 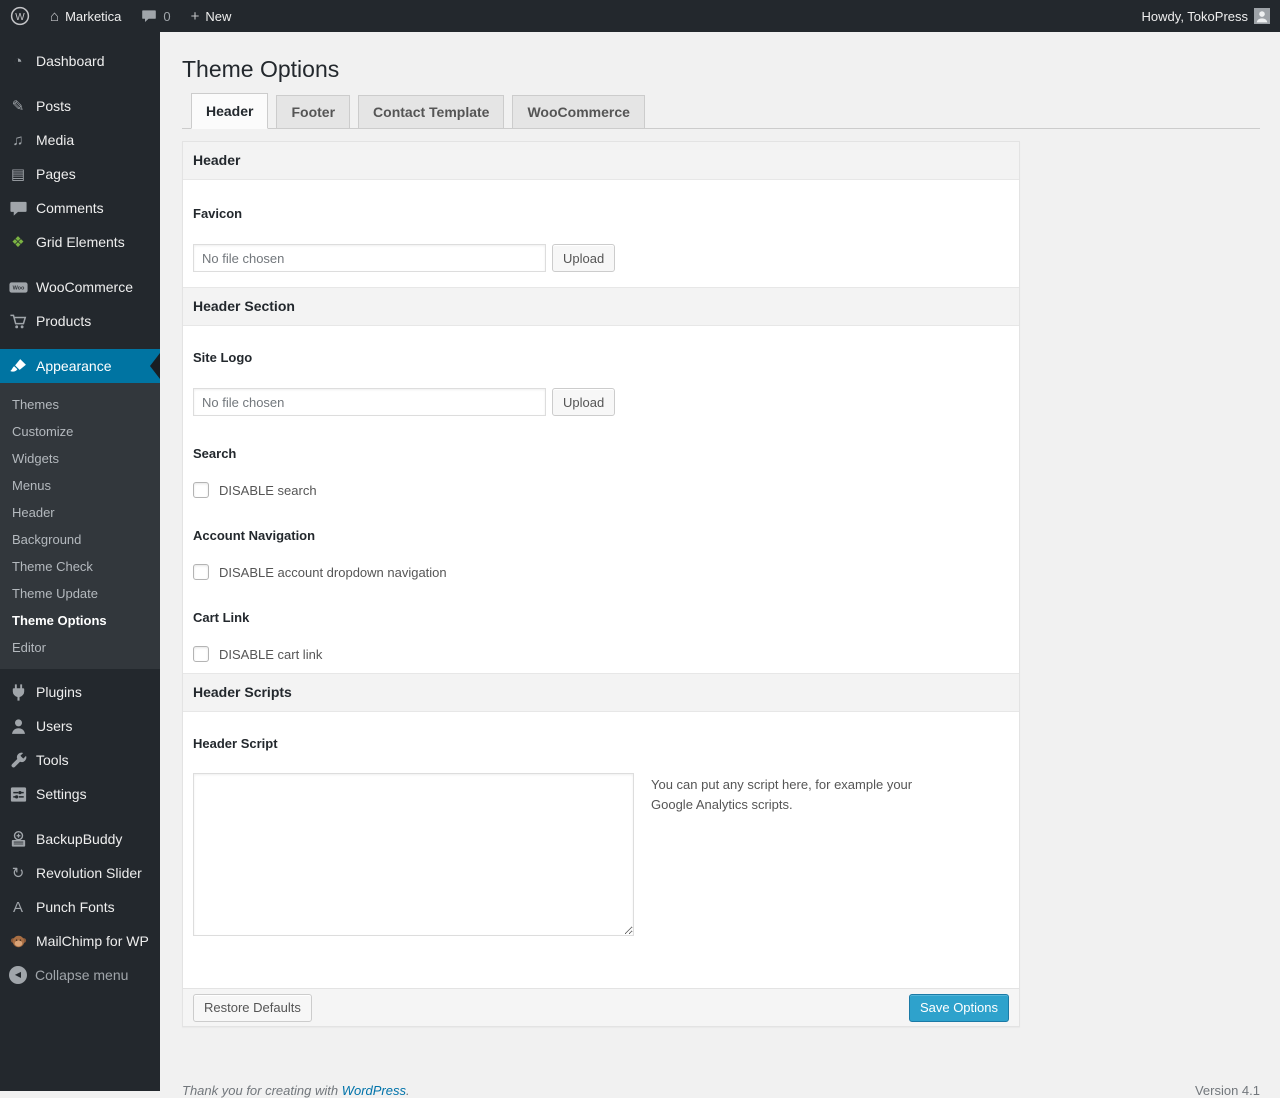 What do you see at coordinates (70, 61) in the screenshot?
I see `sidebar-item-label: Dashboard` at bounding box center [70, 61].